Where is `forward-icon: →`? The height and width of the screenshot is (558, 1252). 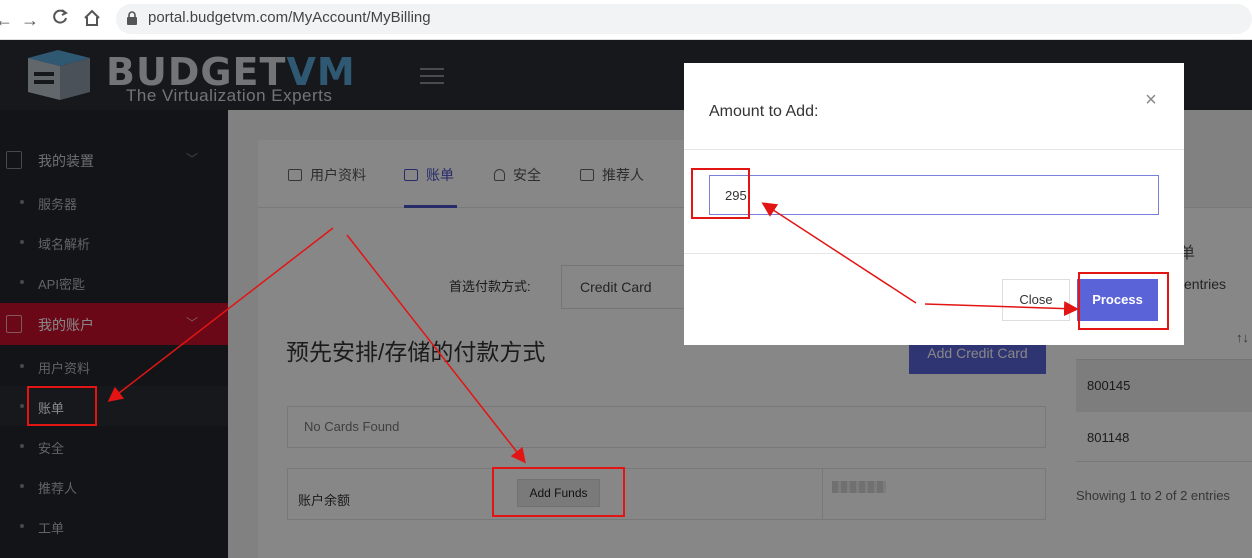 forward-icon: → is located at coordinates (30, 20).